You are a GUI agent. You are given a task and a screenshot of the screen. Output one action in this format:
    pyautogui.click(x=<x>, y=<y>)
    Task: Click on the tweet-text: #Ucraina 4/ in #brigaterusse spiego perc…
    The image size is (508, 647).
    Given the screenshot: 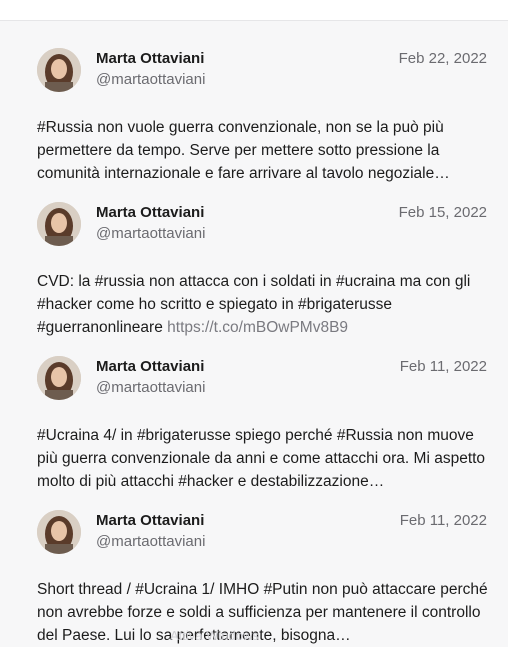 What is the action you would take?
    pyautogui.click(x=263, y=458)
    